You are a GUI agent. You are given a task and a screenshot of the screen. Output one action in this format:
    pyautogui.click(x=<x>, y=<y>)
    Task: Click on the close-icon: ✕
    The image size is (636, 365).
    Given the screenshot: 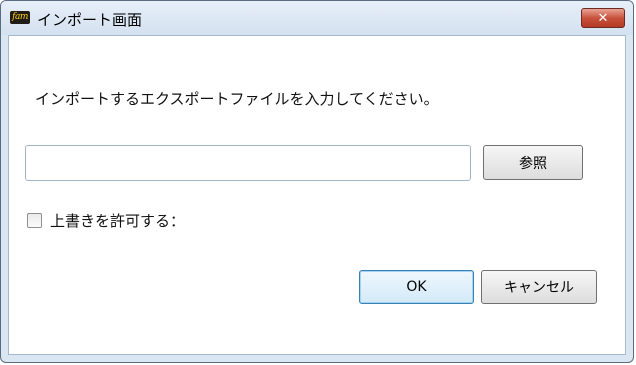 What is the action you would take?
    pyautogui.click(x=603, y=18)
    